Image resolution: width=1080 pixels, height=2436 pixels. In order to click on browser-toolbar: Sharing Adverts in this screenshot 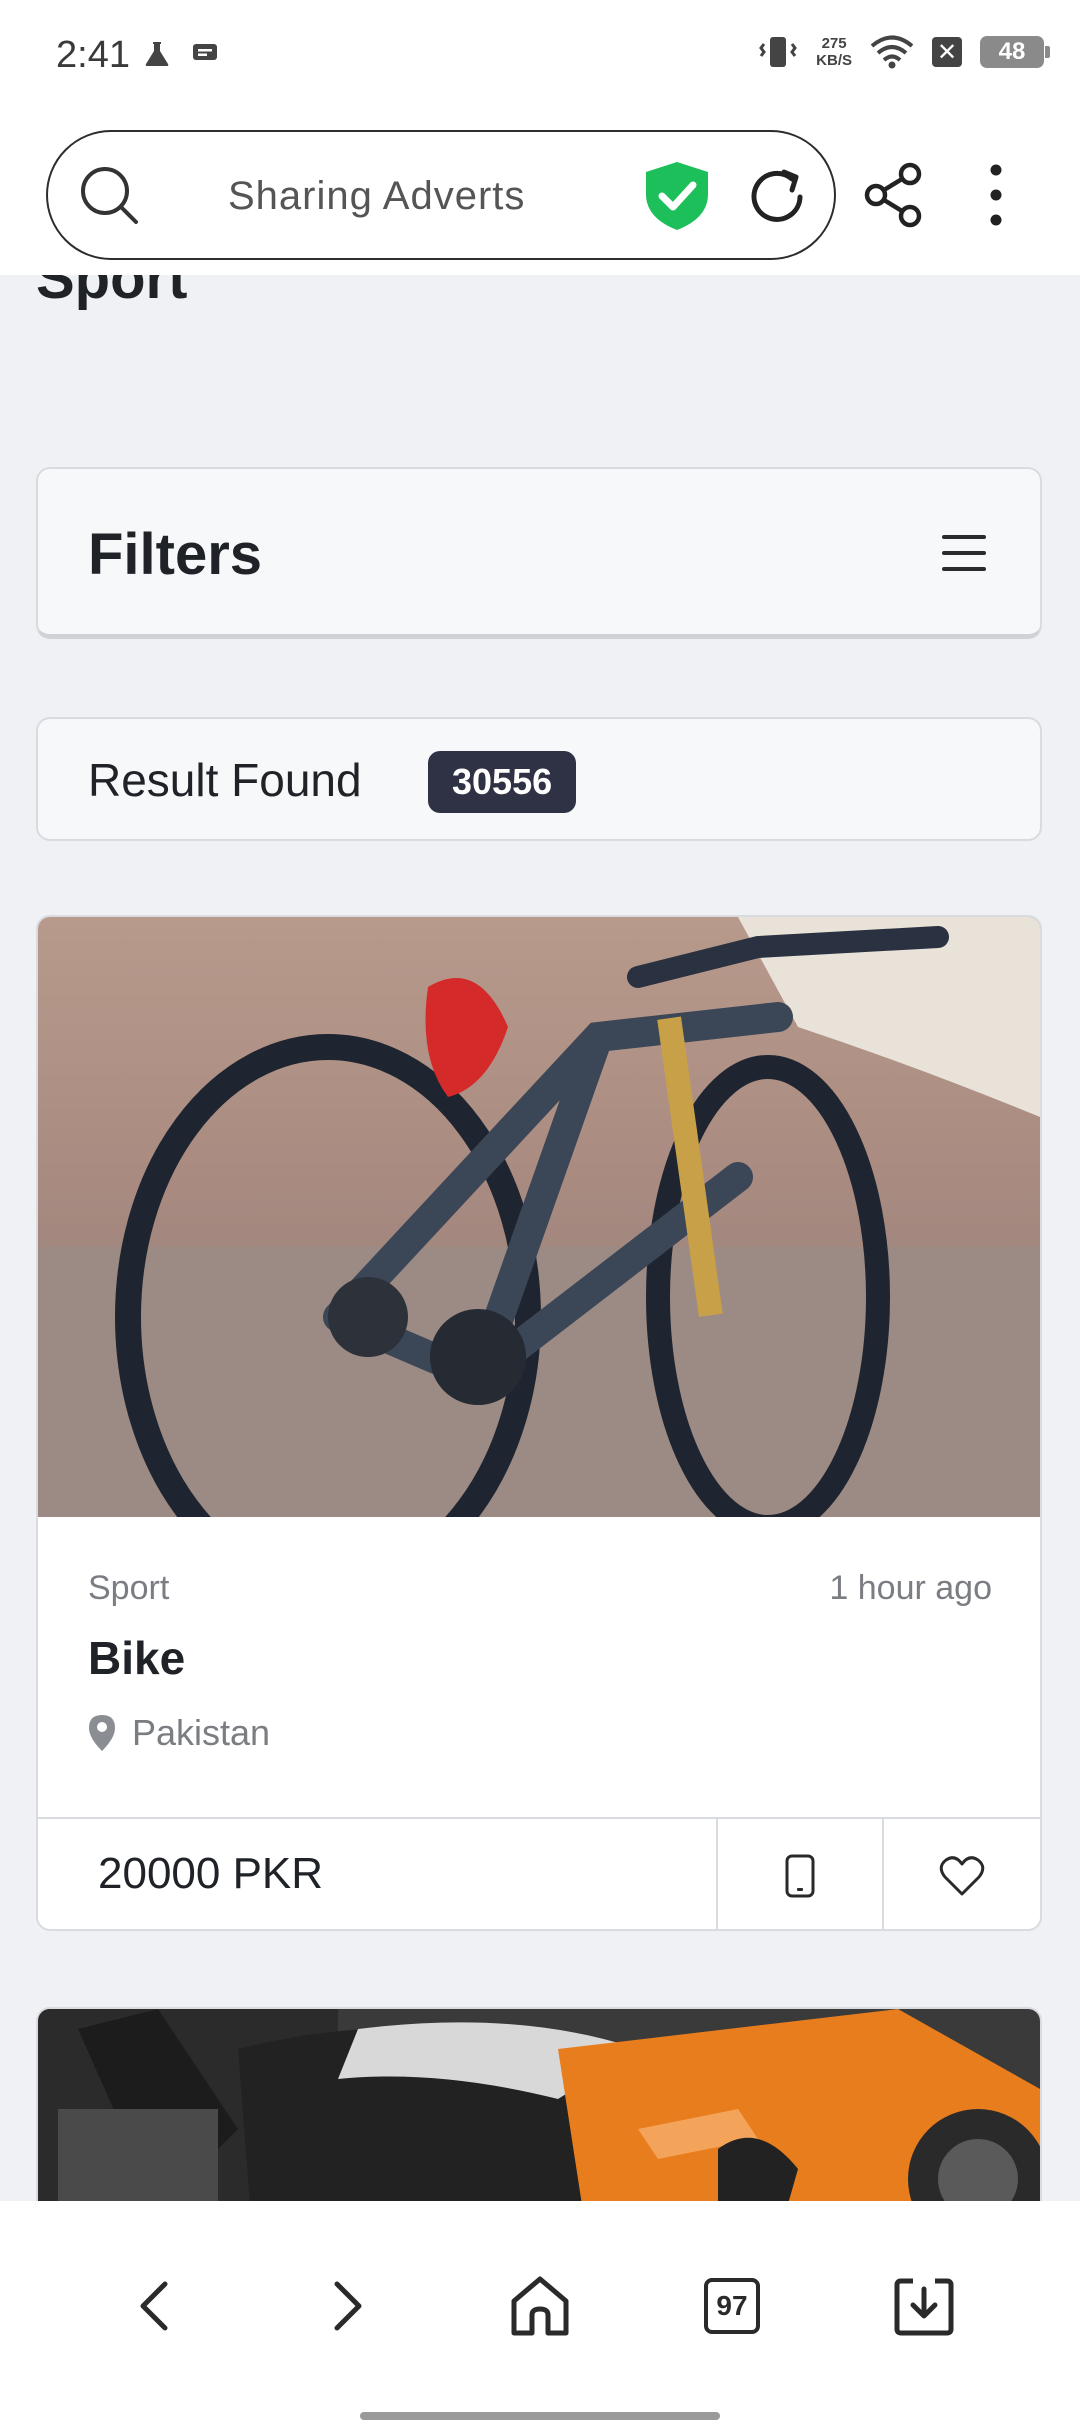, I will do `click(540, 197)`.